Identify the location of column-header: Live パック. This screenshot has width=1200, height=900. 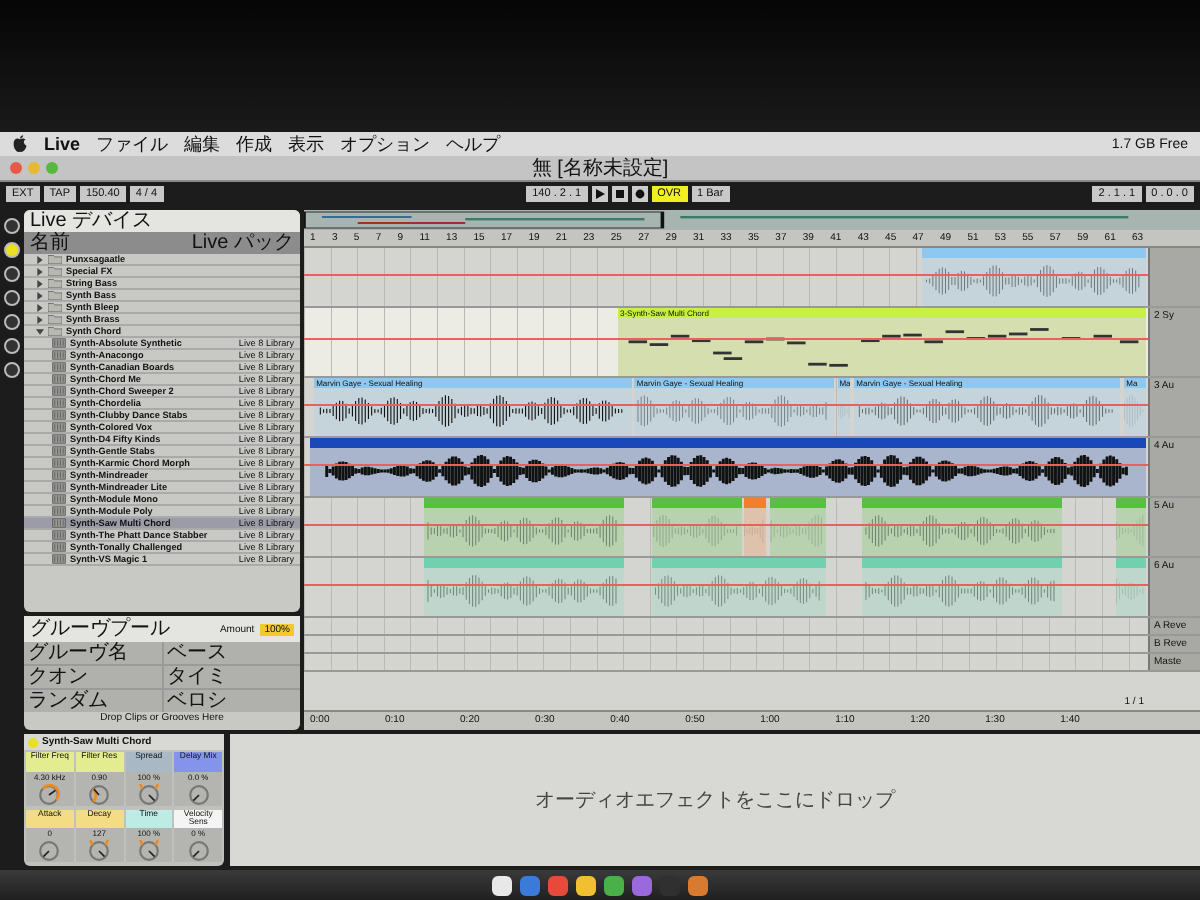
(242, 243).